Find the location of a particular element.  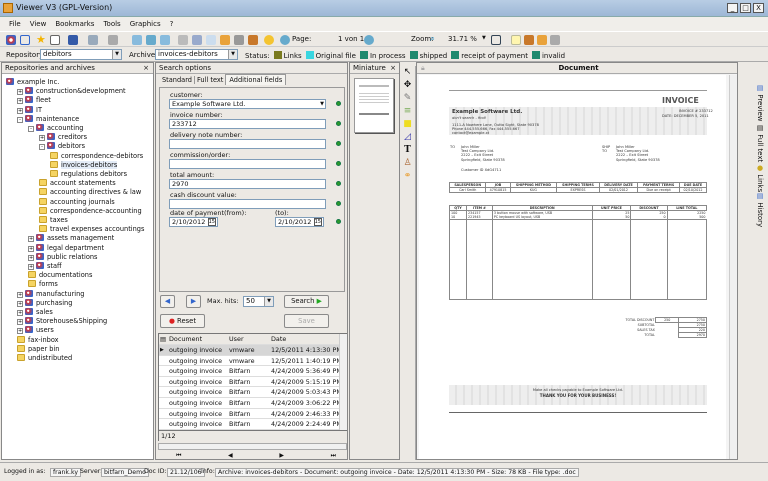

tree-item: + fleet is located at coordinates (34, 100).